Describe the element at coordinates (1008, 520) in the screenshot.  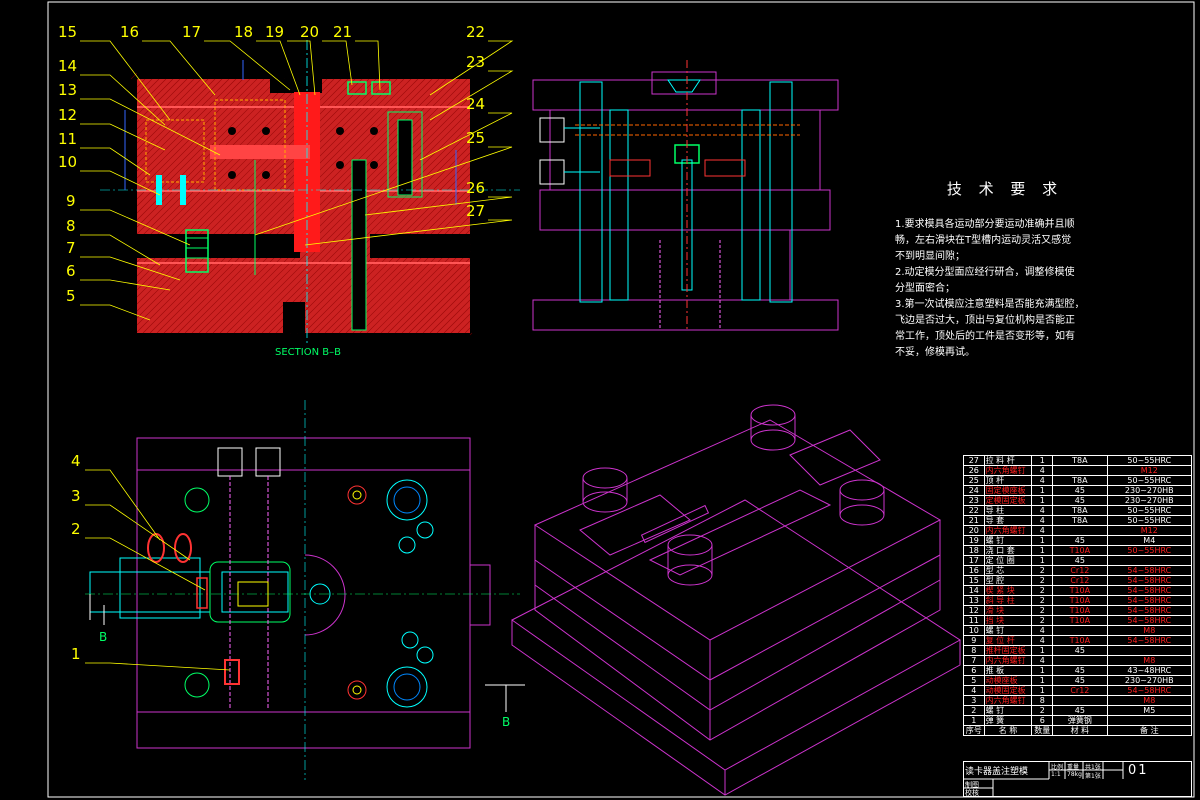
I see `bom-cell-name: 导 套` at that location.